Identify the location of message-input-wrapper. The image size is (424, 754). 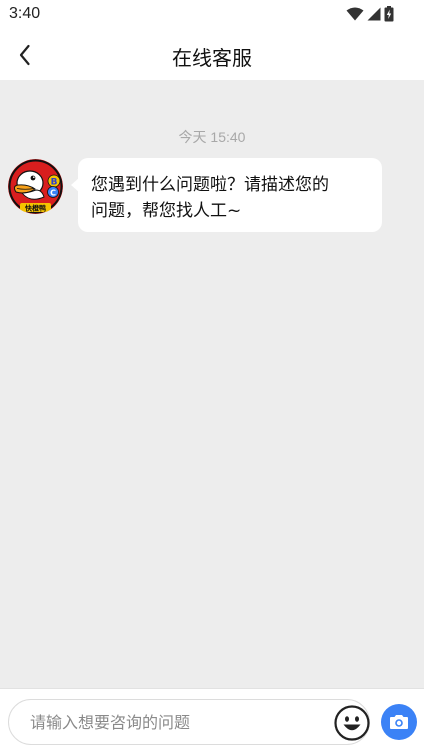
(189, 722).